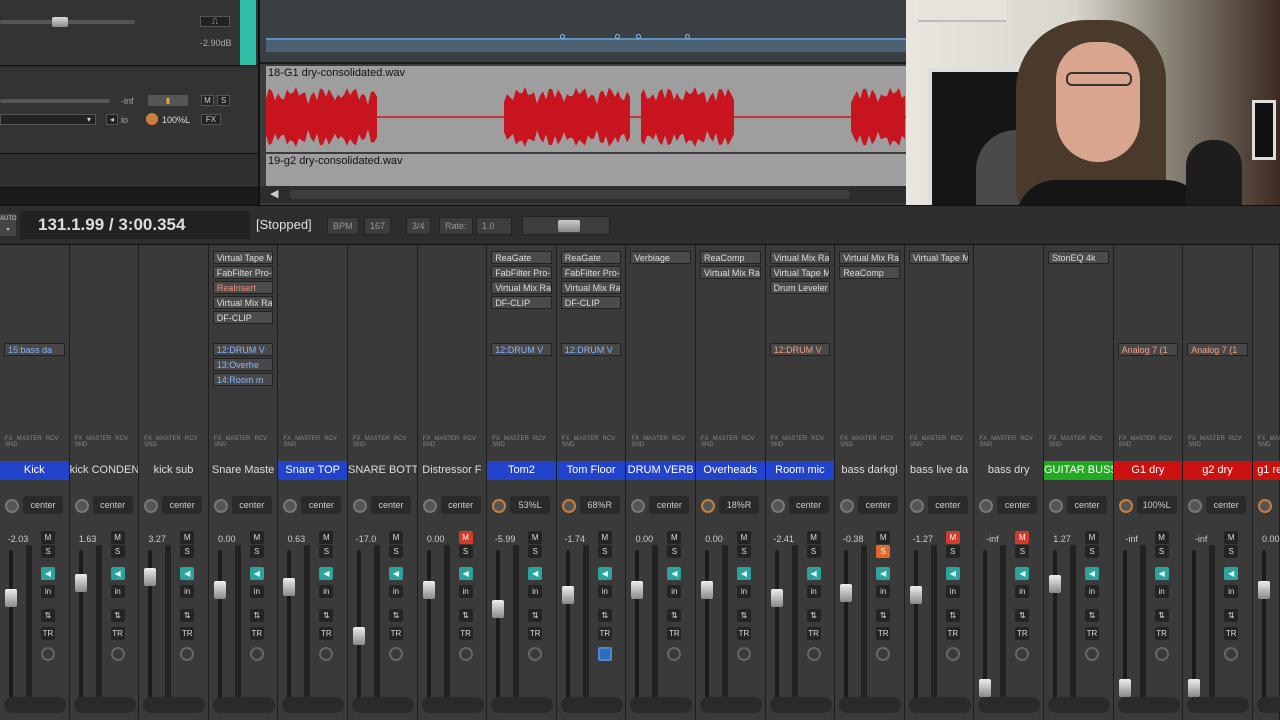  I want to click on rate-slider, so click(566, 225).